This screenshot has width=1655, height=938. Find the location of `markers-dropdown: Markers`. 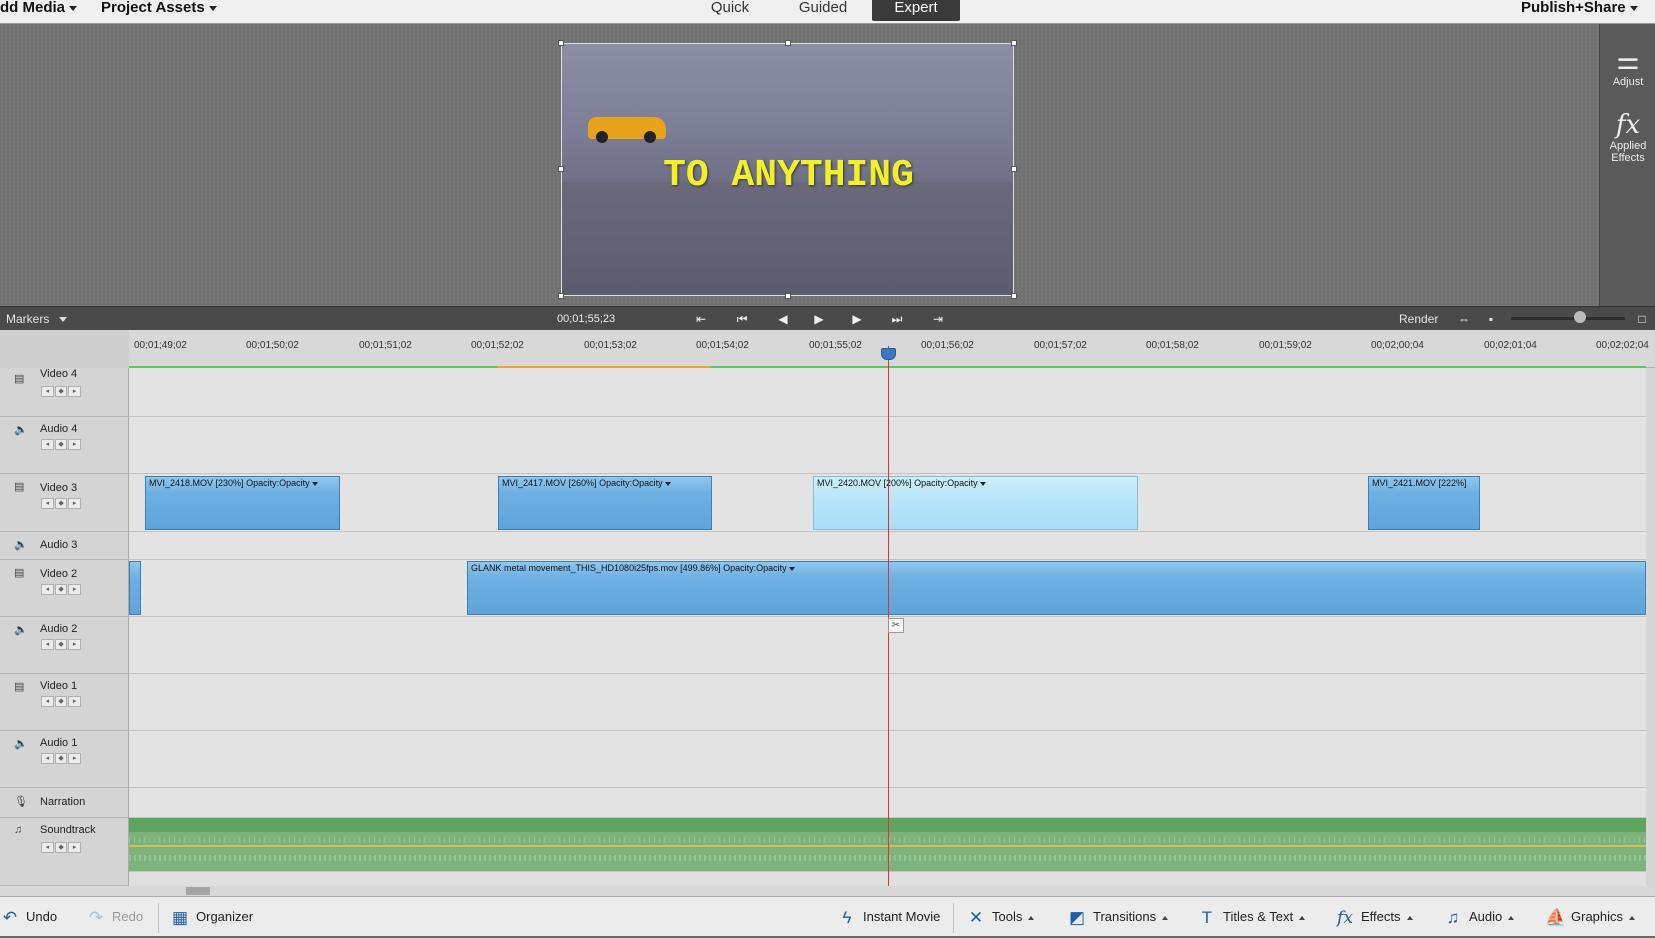

markers-dropdown: Markers is located at coordinates (43, 319).